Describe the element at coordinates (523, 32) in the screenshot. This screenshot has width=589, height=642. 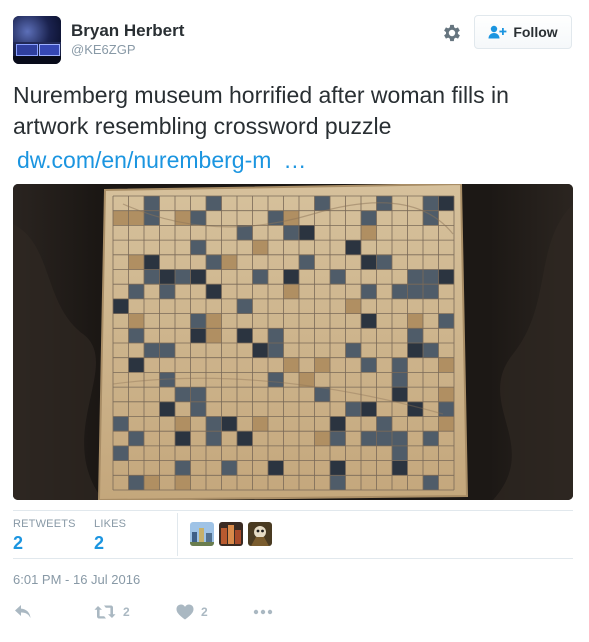
I see `follow-button: Follow` at that location.